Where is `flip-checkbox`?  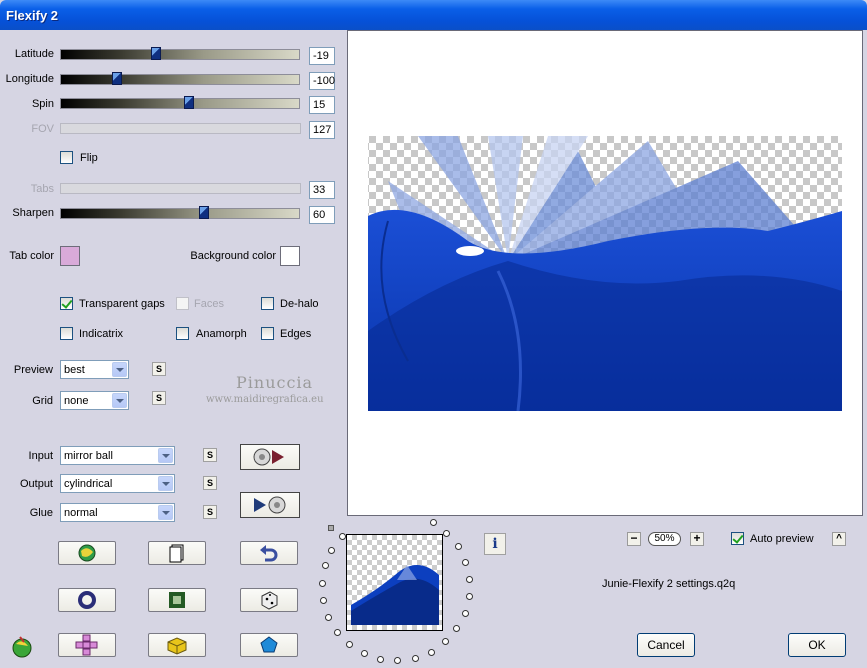 flip-checkbox is located at coordinates (66, 157).